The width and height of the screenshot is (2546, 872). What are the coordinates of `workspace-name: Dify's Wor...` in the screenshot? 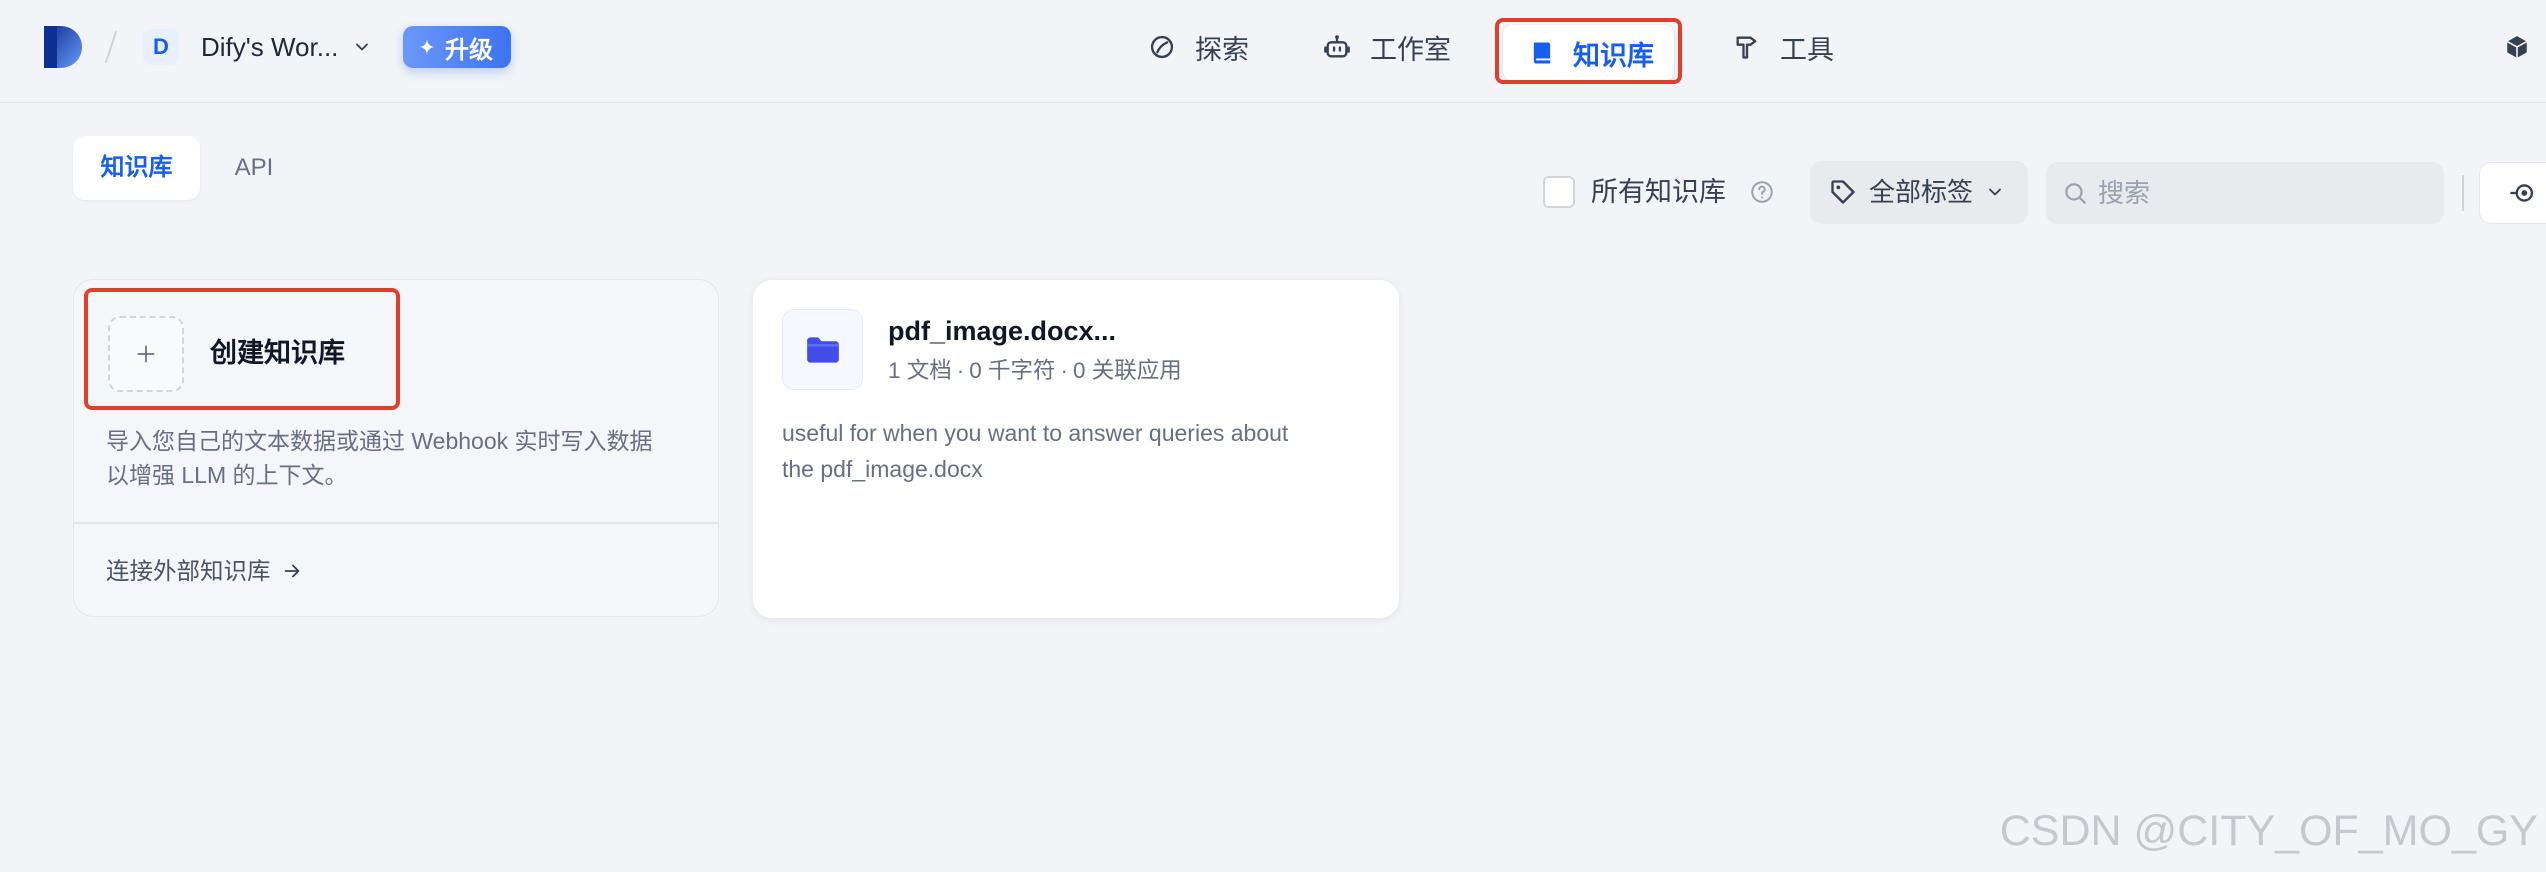 It's located at (270, 47).